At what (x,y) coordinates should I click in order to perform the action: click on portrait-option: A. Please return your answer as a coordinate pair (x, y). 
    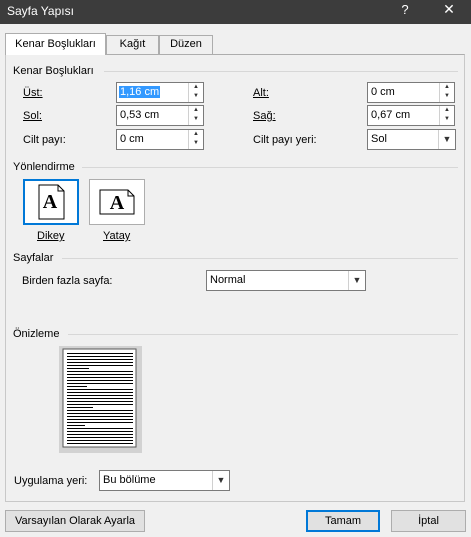
    Looking at the image, I should click on (51, 202).